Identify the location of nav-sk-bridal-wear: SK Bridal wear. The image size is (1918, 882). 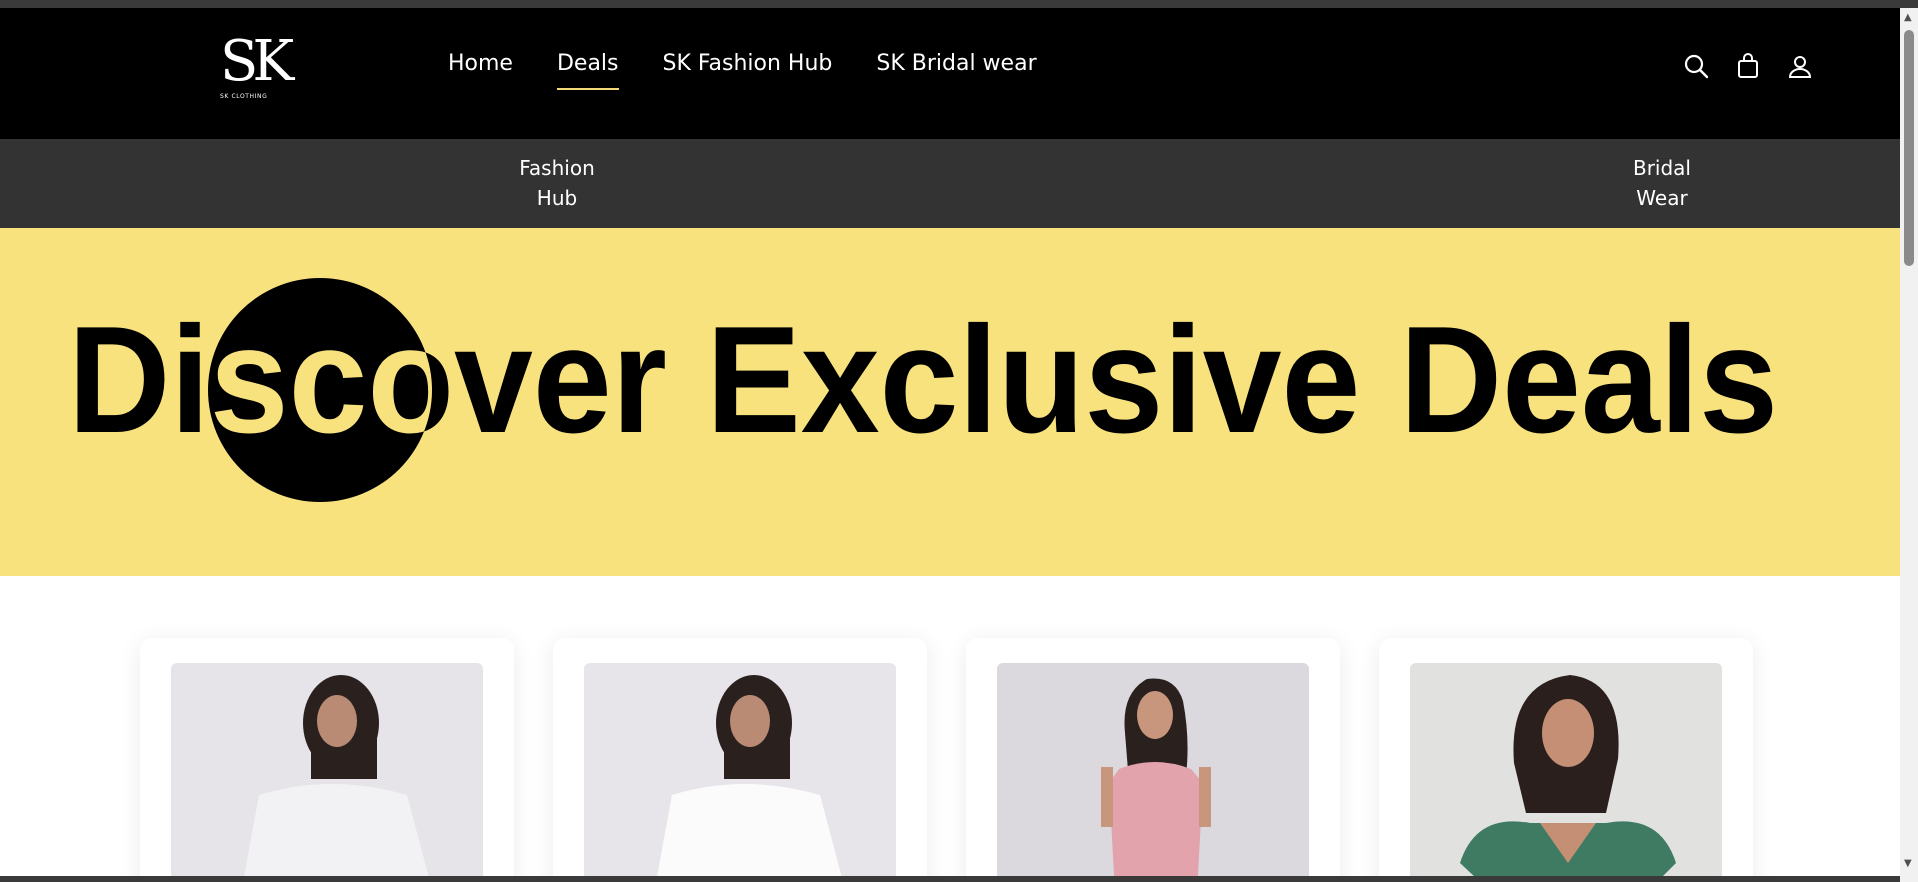
(956, 66).